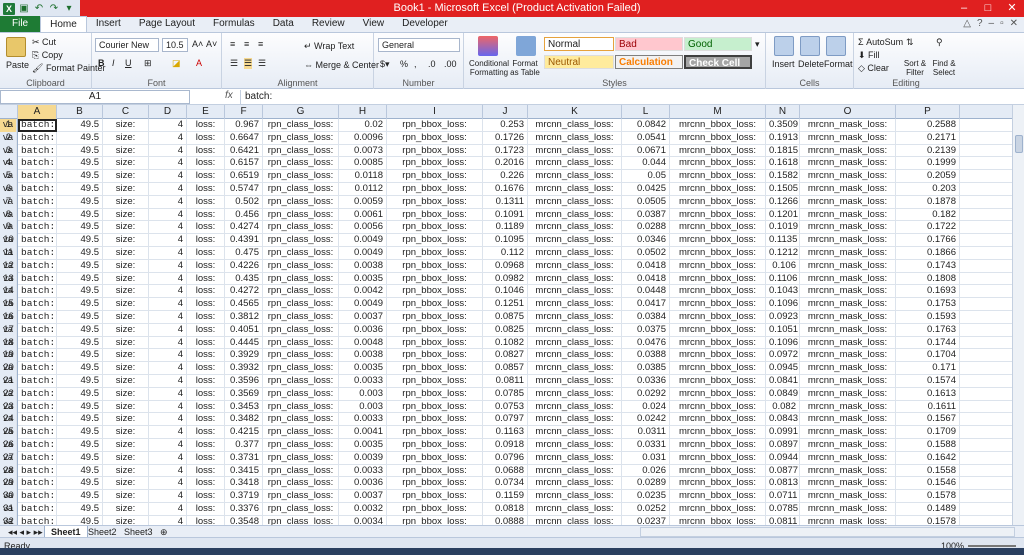 The image size is (1024, 555). Describe the element at coordinates (54, 9) in the screenshot. I see `redo-icon: ↷` at that location.